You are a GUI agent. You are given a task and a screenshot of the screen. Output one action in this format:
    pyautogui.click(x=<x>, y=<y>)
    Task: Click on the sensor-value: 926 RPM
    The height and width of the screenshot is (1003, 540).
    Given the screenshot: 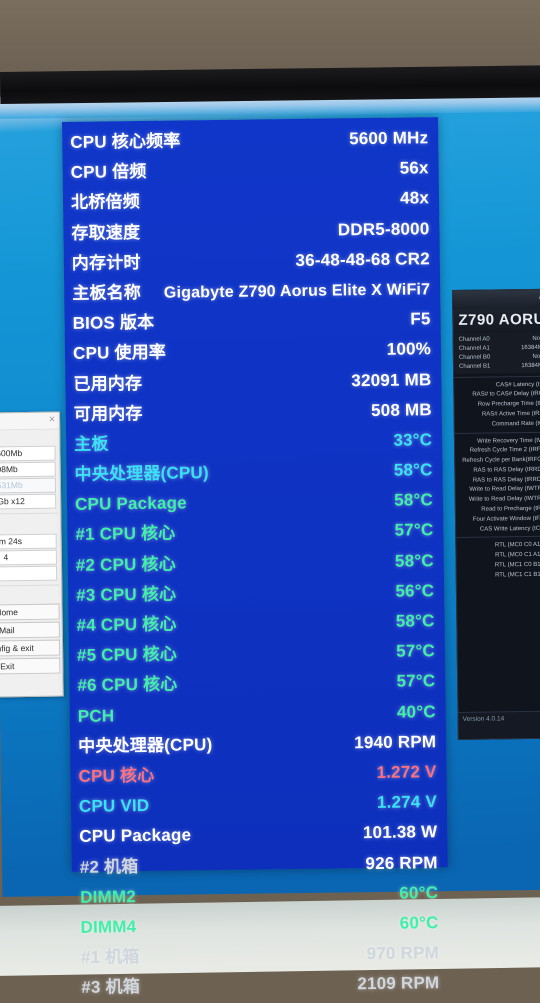 What is the action you would take?
    pyautogui.click(x=401, y=862)
    